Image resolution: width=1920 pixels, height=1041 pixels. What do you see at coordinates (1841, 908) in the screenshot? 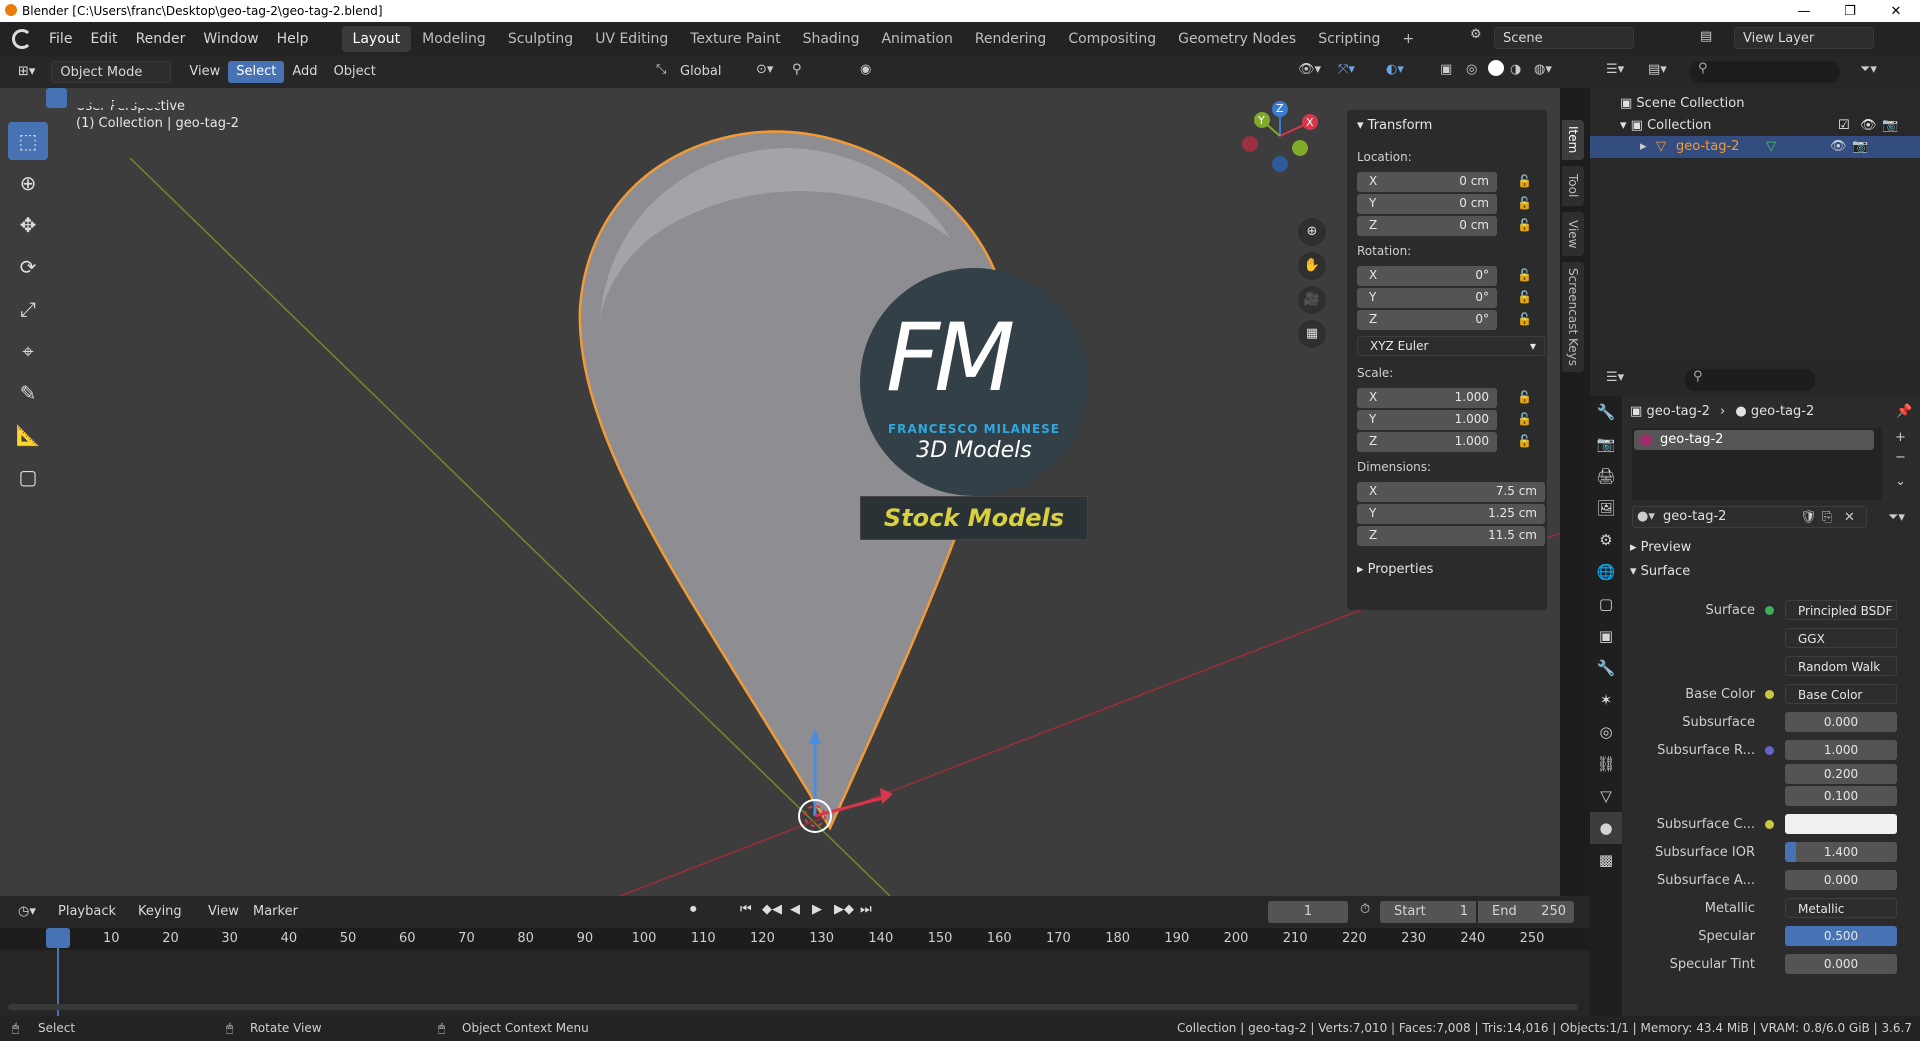
I see `material-prop-field: Metallic` at bounding box center [1841, 908].